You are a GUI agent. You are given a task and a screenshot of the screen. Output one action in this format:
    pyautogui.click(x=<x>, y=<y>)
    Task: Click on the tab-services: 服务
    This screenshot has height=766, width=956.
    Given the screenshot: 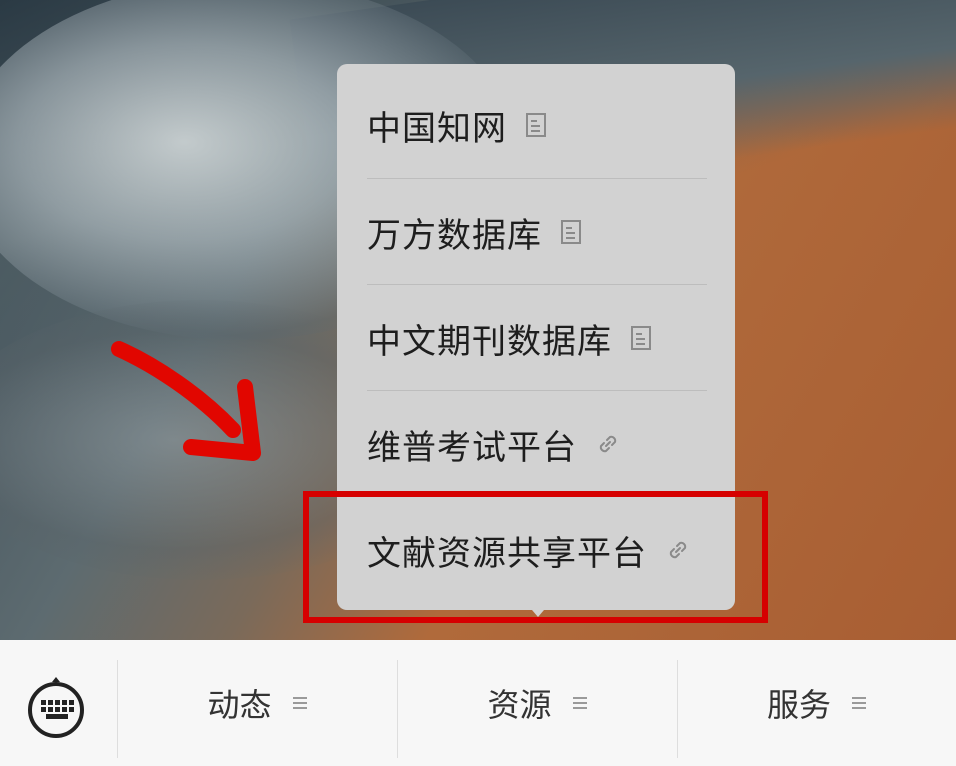 What is the action you would take?
    pyautogui.click(x=817, y=703)
    